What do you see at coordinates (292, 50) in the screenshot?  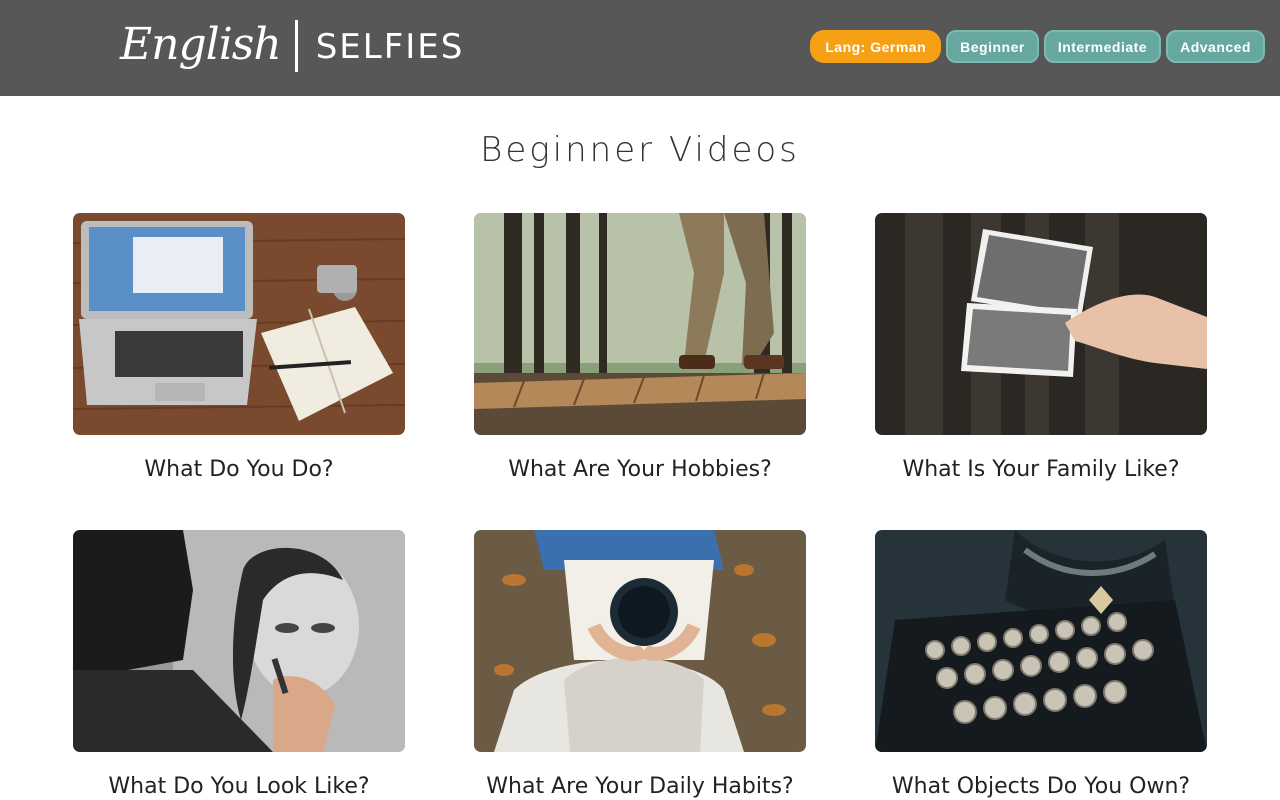 I see `site-logo: English SELFIES` at bounding box center [292, 50].